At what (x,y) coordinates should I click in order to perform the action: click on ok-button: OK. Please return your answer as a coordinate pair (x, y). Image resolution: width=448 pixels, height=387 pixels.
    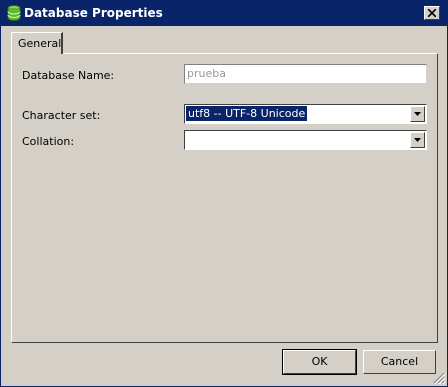
    Looking at the image, I should click on (319, 362).